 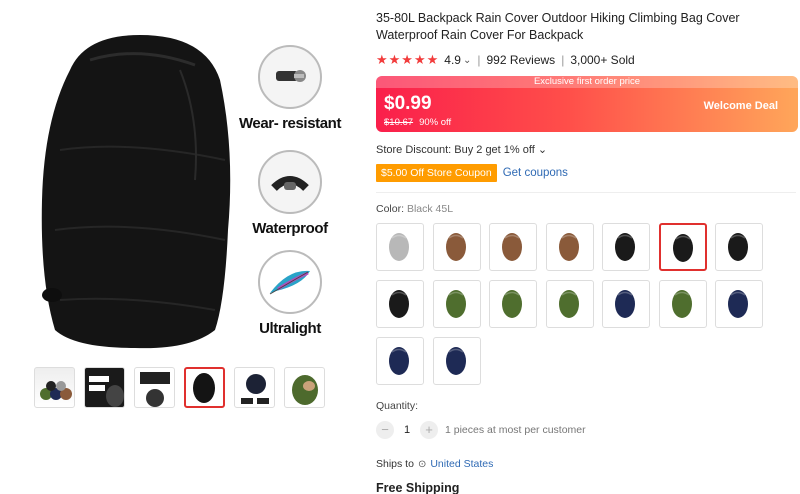 I want to click on feature-waterproof: Waterproof, so click(x=290, y=193).